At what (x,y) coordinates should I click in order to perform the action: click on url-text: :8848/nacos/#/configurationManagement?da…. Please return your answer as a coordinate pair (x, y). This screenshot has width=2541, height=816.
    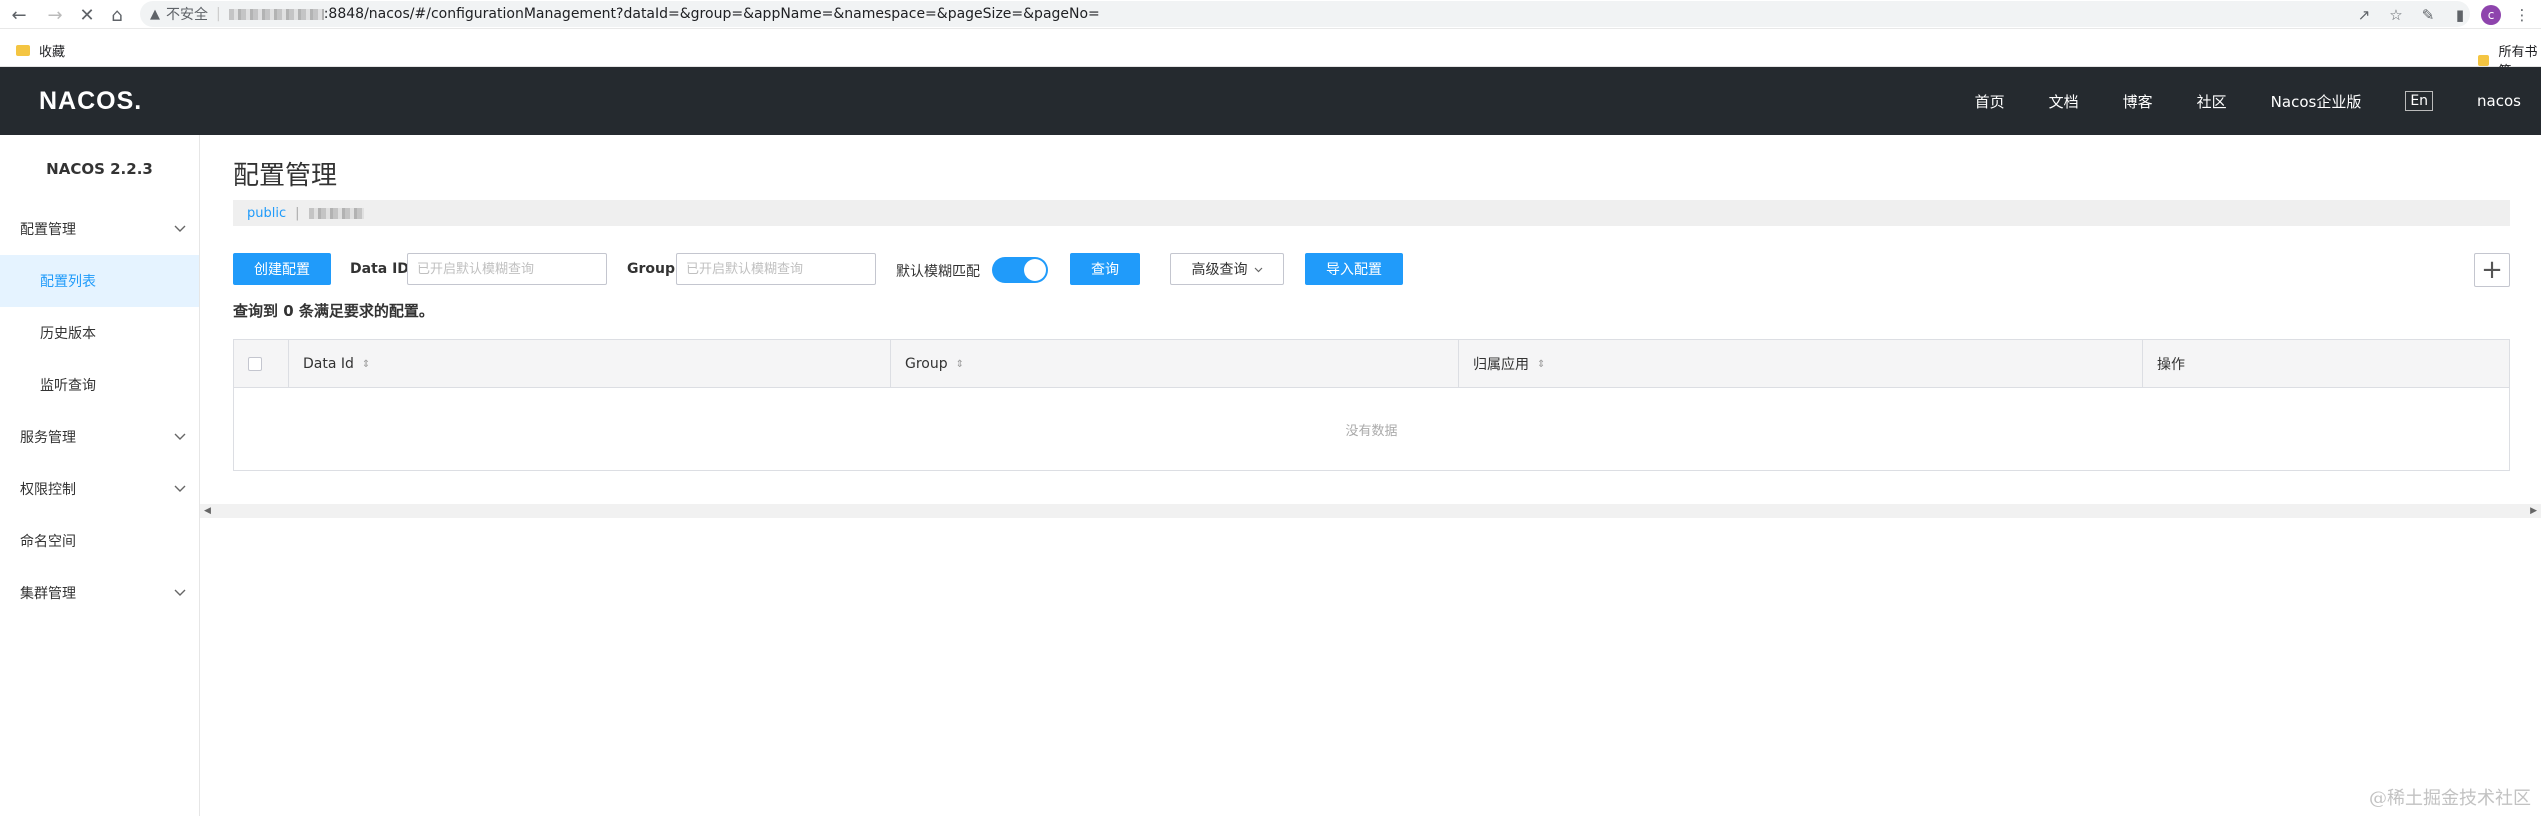
    Looking at the image, I should click on (711, 14).